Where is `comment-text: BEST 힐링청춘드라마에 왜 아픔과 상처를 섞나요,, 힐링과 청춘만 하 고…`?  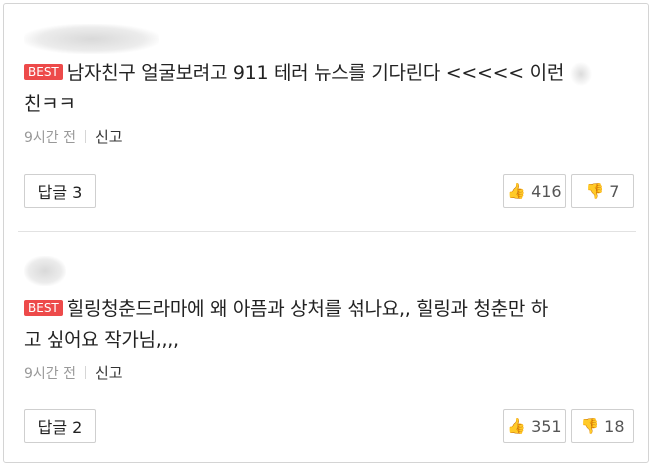 comment-text: BEST 힐링청춘드라마에 왜 아픔과 상처를 섞나요,, 힐링과 청춘만 하 고… is located at coordinates (329, 325).